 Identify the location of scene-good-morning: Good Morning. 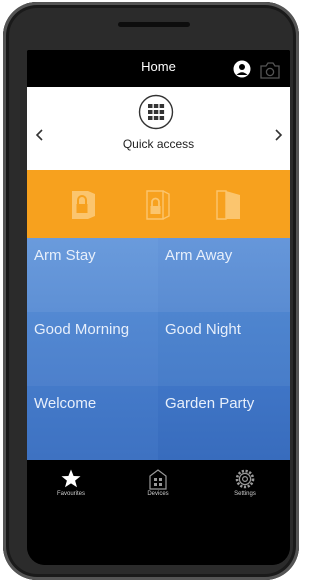
(92, 349).